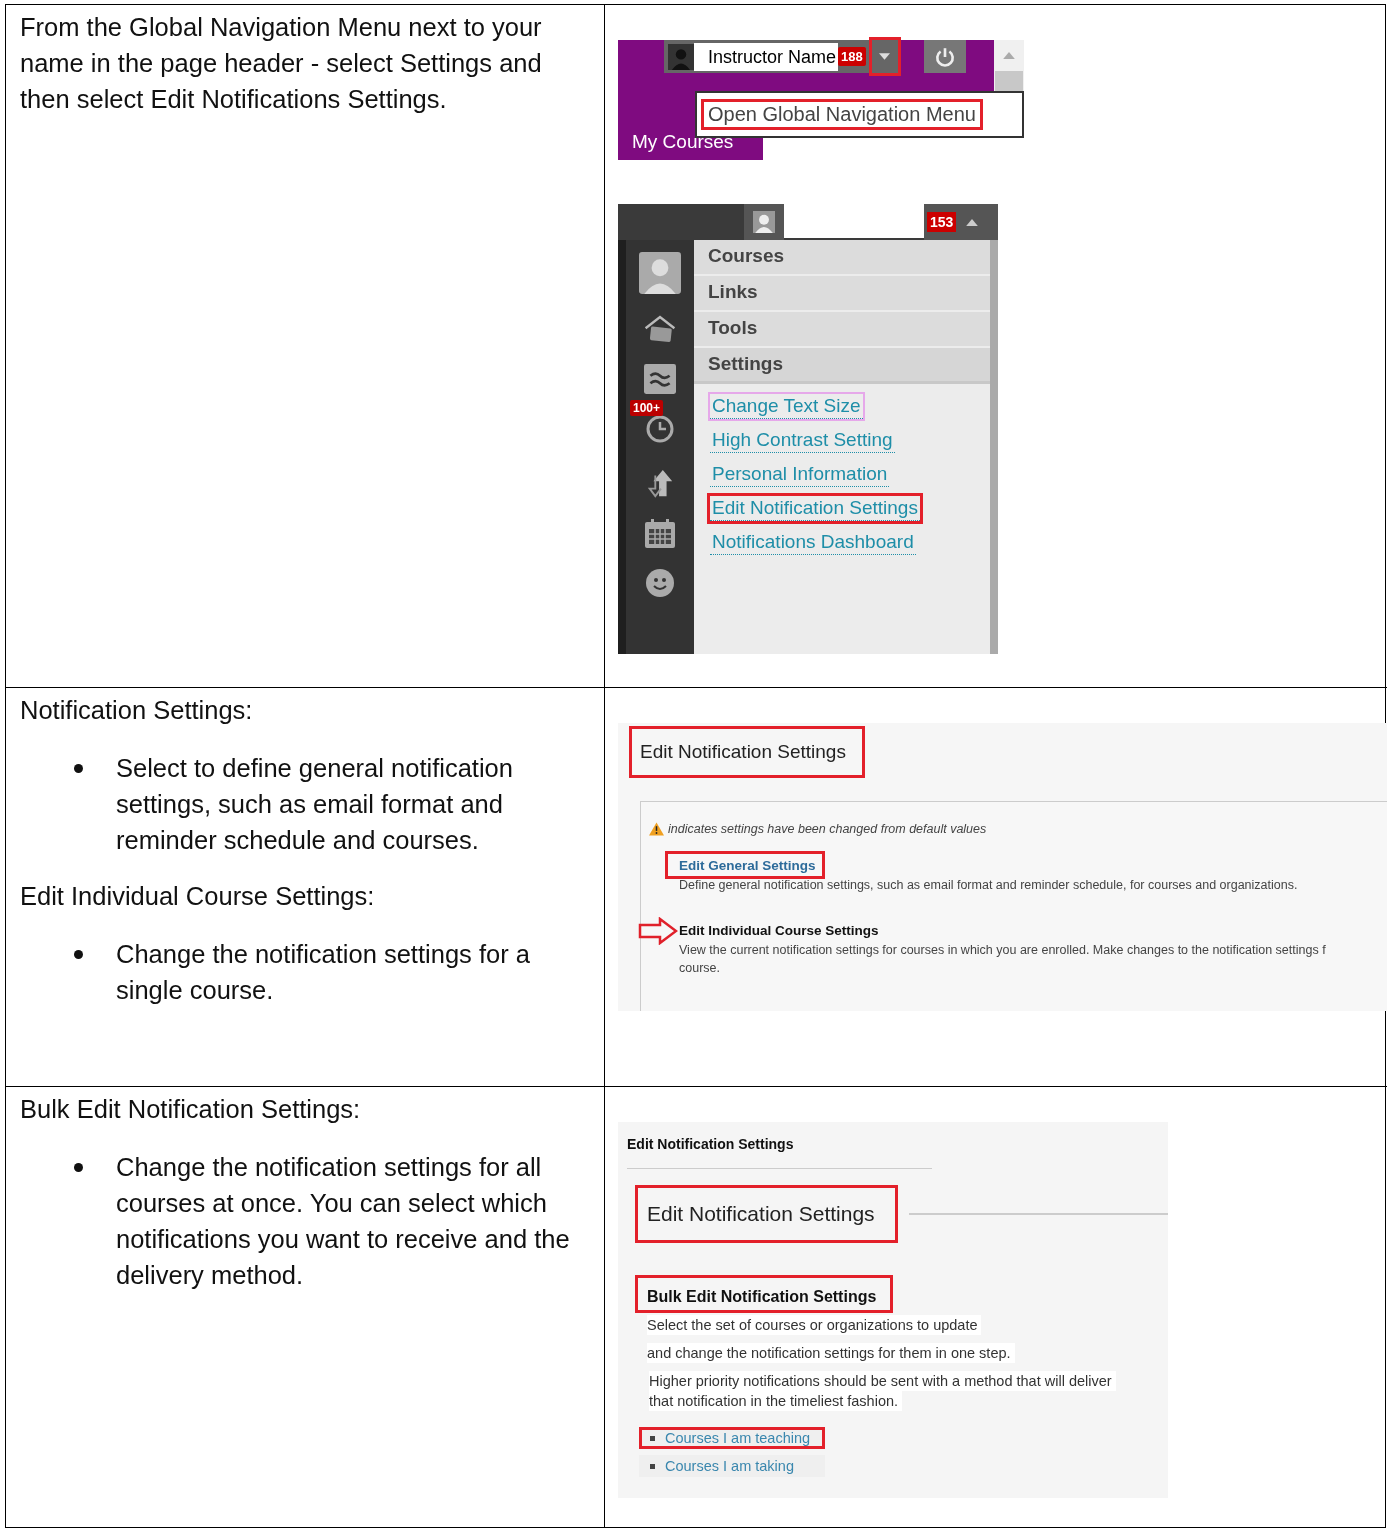 The image size is (1387, 1529). Describe the element at coordinates (198, 896) in the screenshot. I see `instruction-text: Edit Individual Course Settings:` at that location.